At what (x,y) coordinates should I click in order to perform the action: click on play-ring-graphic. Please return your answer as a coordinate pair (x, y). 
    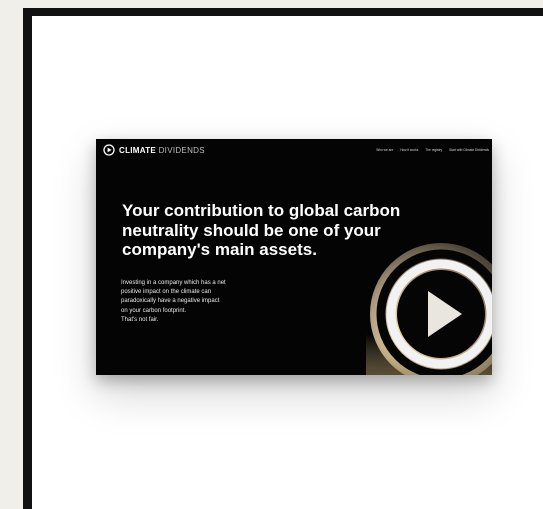
    Looking at the image, I should click on (429, 309).